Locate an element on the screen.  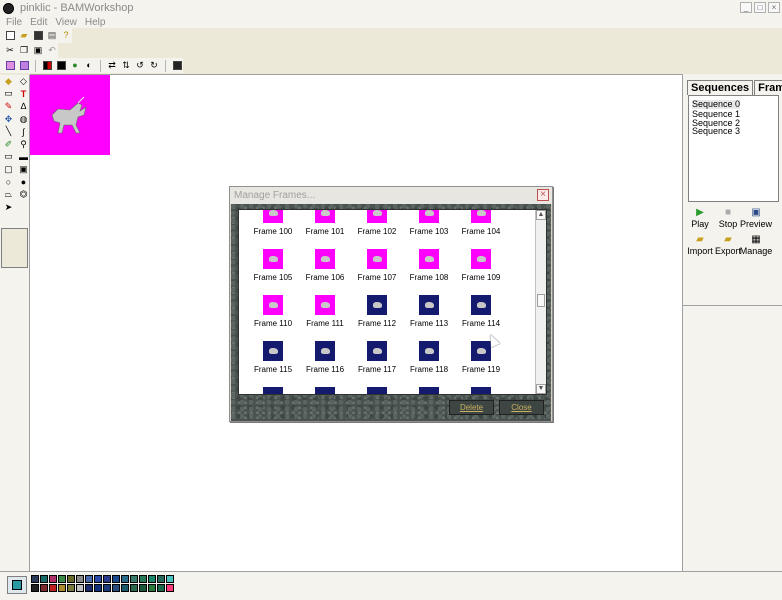
scroll-down-icon: ▼ is located at coordinates (541, 389).